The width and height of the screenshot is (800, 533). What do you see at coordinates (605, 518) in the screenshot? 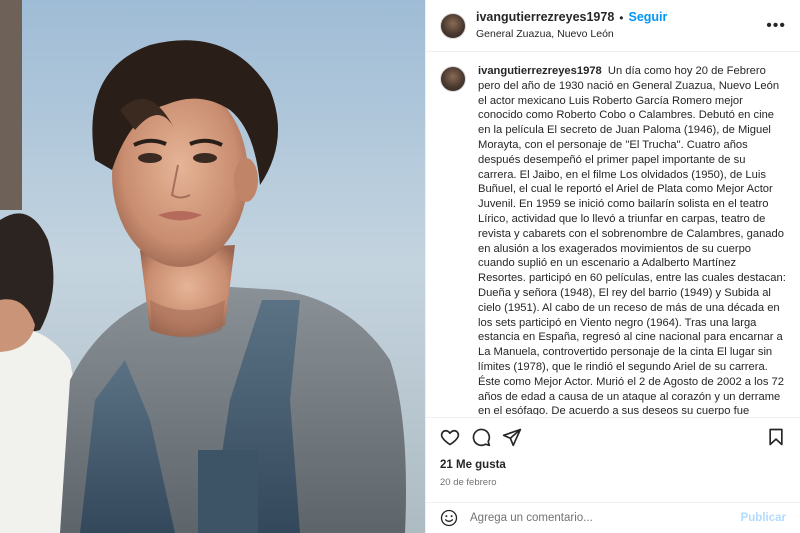
I see `comment-input` at bounding box center [605, 518].